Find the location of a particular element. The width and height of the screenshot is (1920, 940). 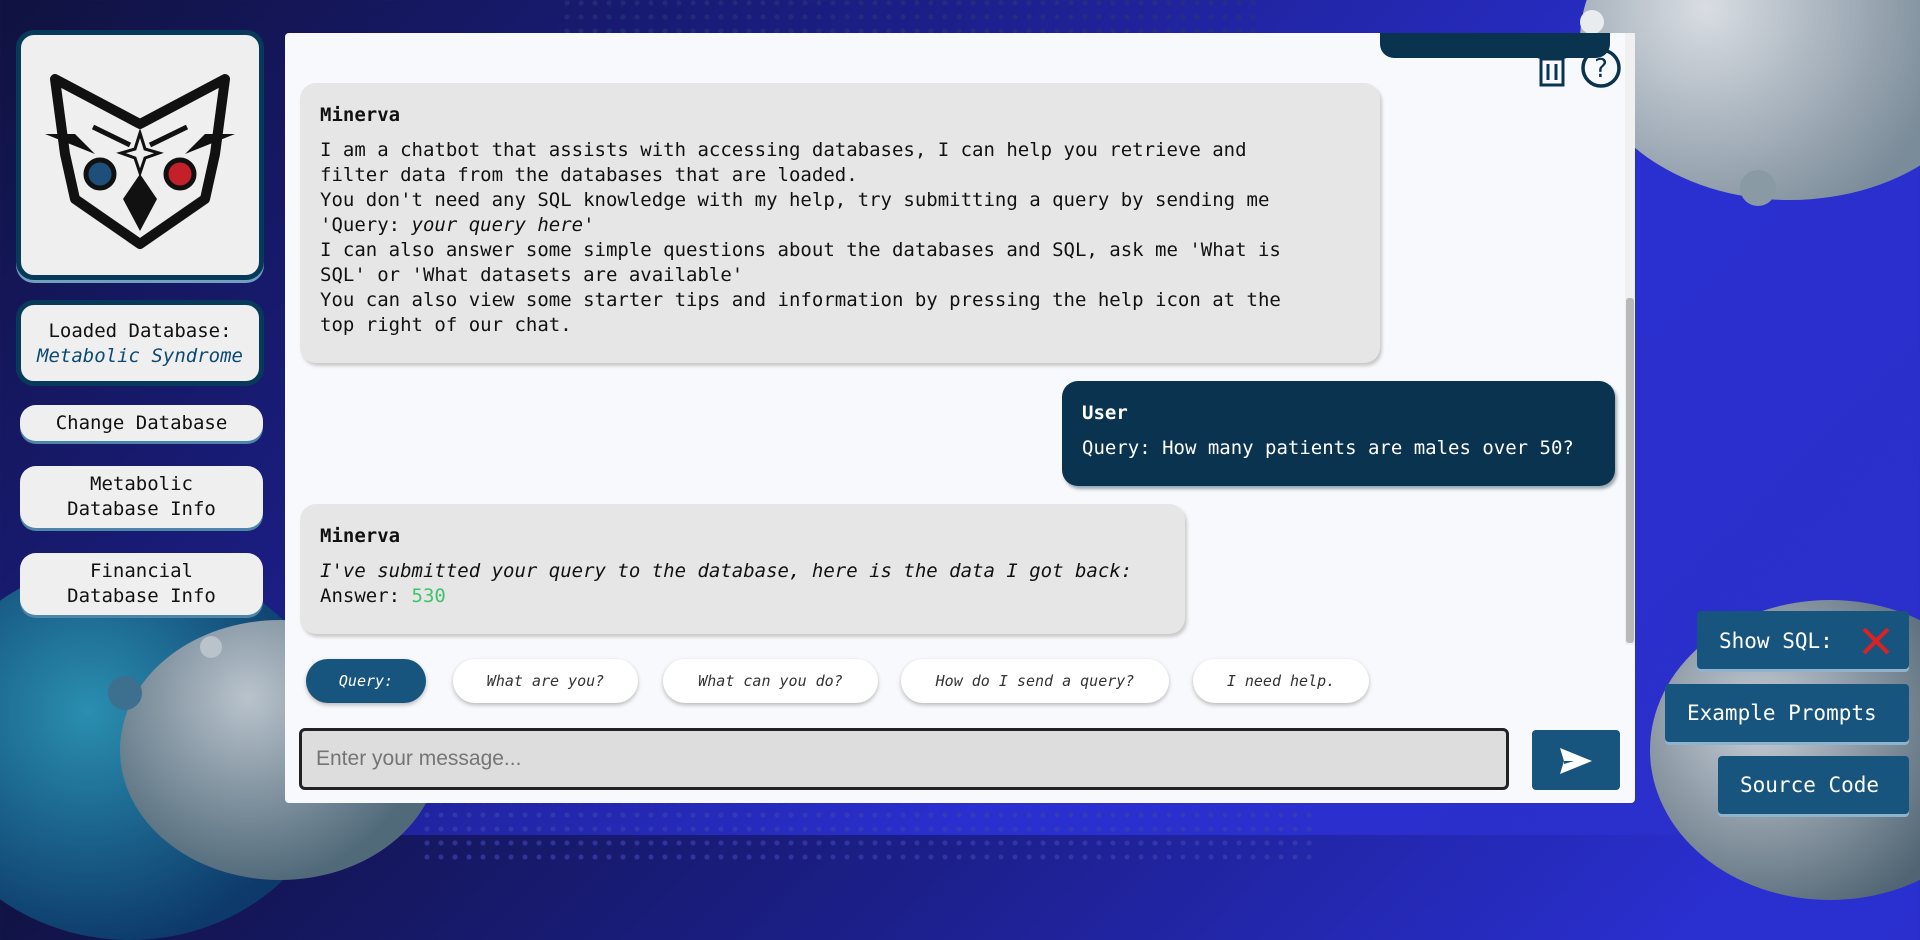

source-code-button: Source Code is located at coordinates (1813, 785).